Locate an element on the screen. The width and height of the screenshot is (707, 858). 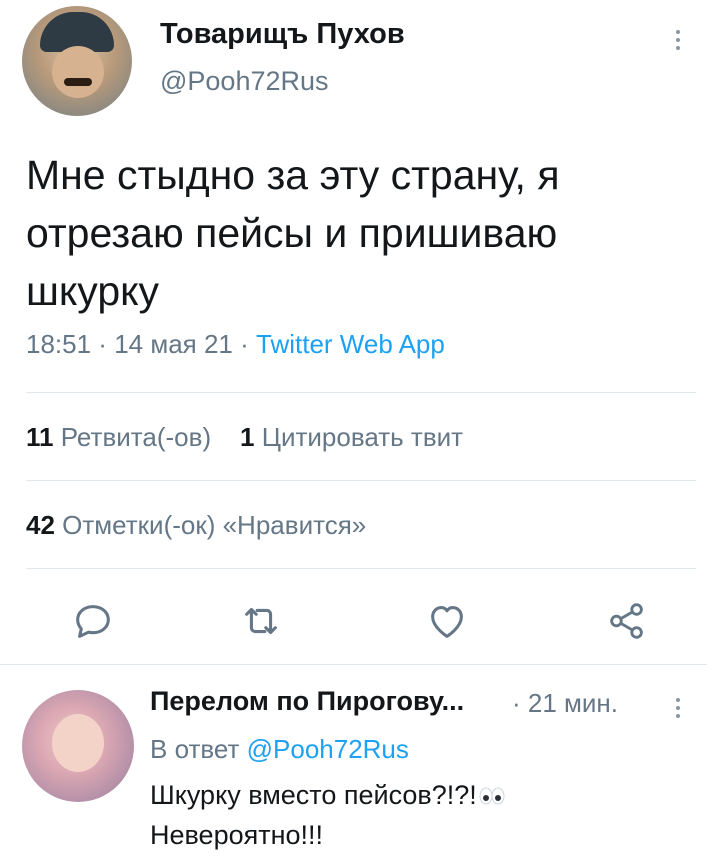
reply-time: · 21 мин. is located at coordinates (565, 703).